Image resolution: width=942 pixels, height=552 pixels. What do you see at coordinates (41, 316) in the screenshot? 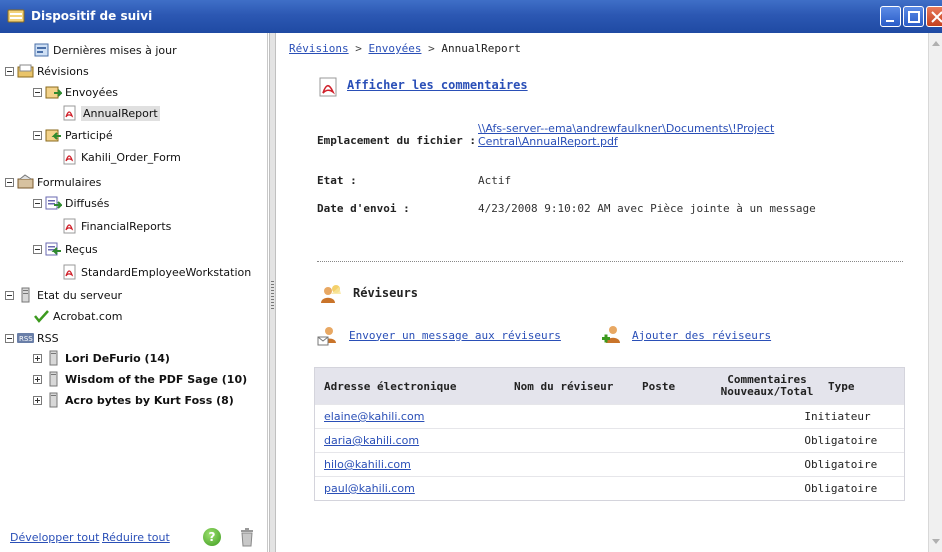
I see `checkmark-icon` at bounding box center [41, 316].